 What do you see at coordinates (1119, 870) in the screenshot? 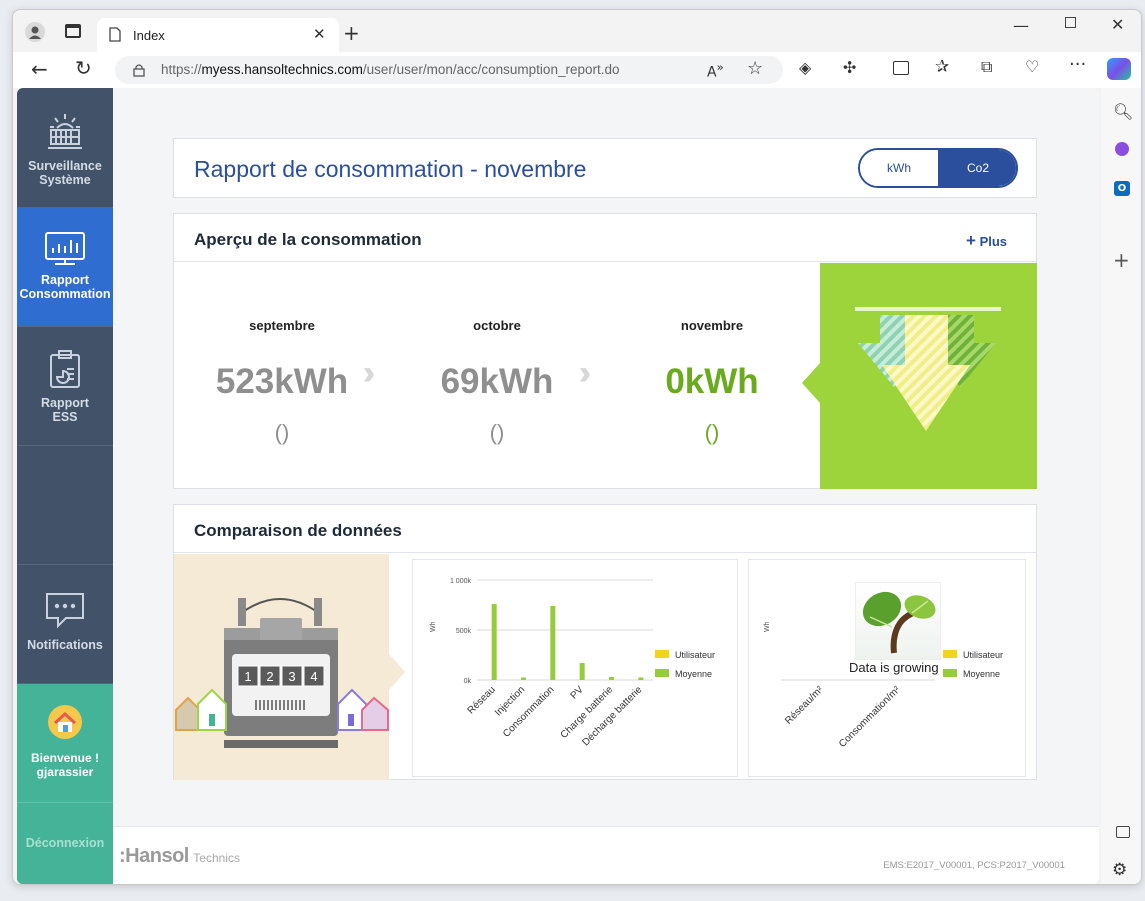
I see `settings-gear-icon: ⚙` at bounding box center [1119, 870].